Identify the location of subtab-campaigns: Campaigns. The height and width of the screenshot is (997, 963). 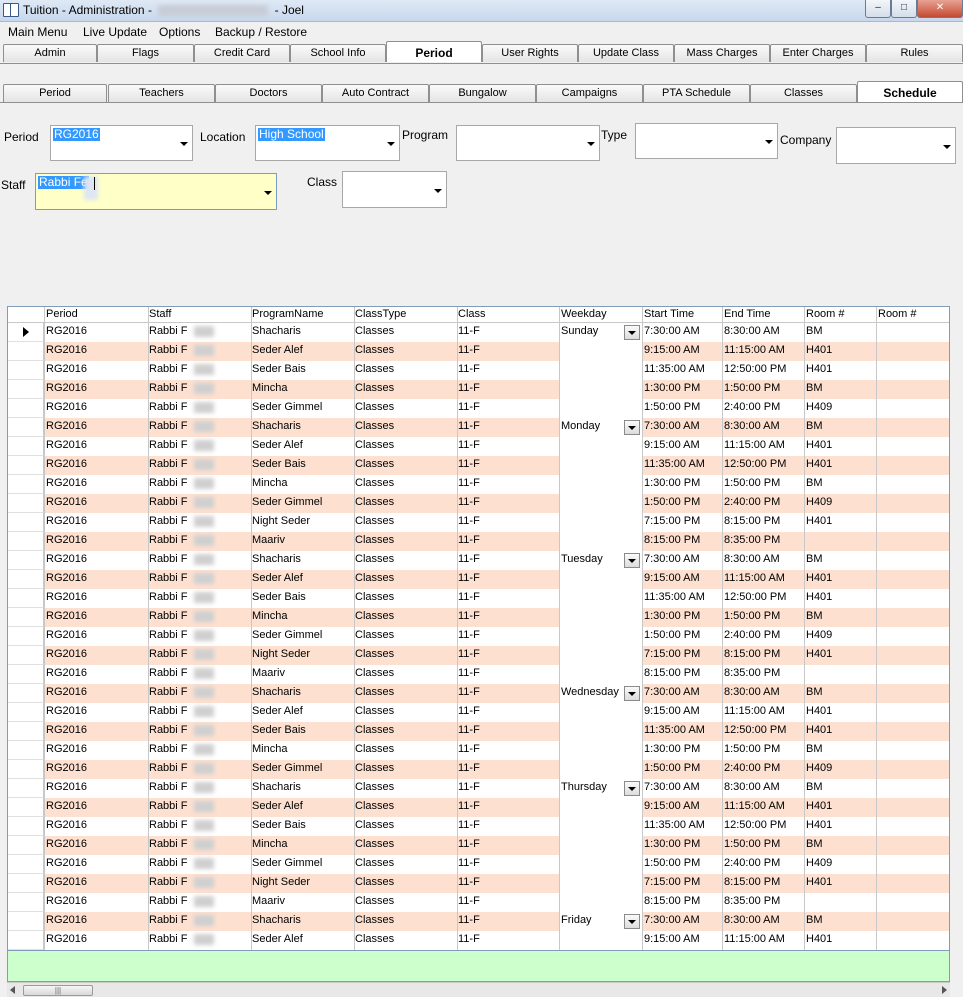
(589, 93).